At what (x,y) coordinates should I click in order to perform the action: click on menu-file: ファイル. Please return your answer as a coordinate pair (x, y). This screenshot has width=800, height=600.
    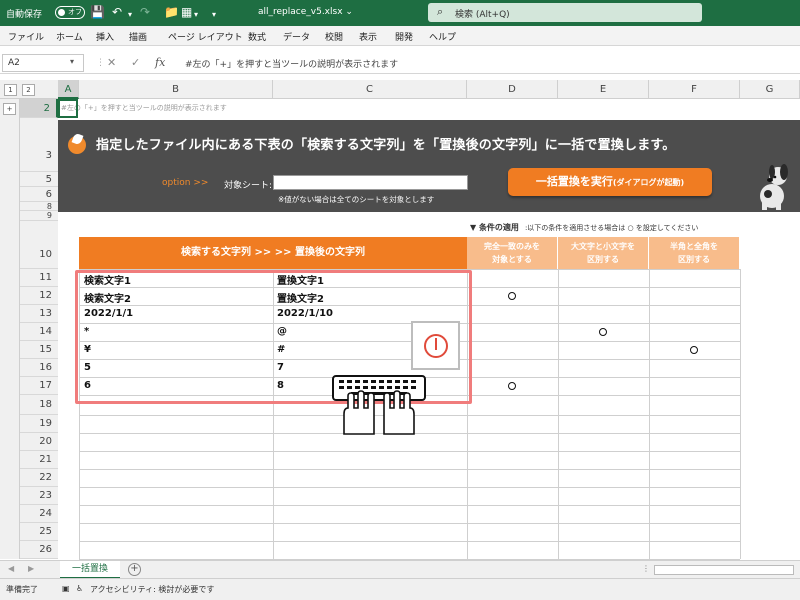
    Looking at the image, I should click on (26, 36).